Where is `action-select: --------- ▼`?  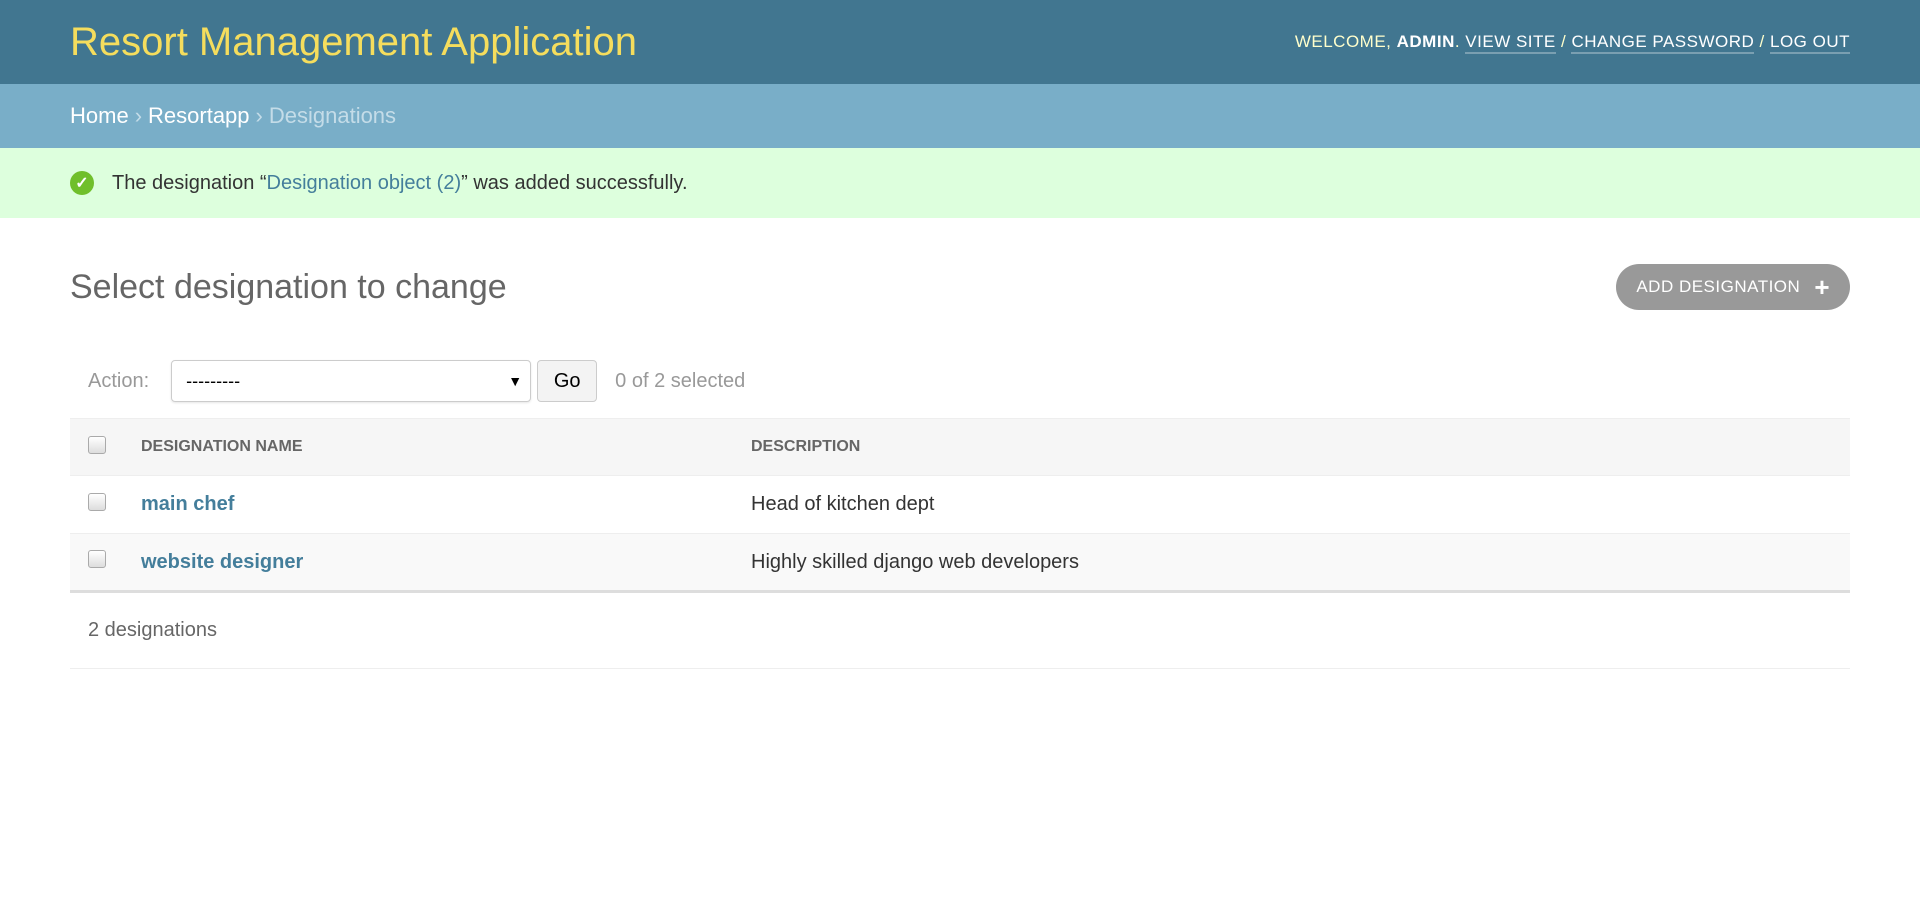 action-select: --------- ▼ is located at coordinates (351, 381).